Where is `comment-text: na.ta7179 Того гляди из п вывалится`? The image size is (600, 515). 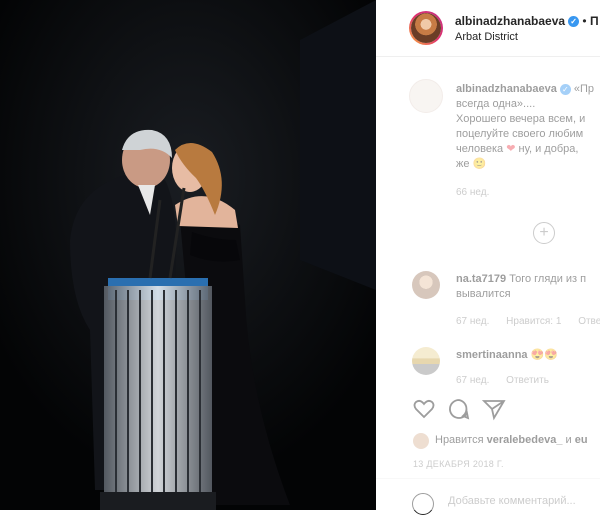
comment-text: na.ta7179 Того гляди из п вывалится is located at coordinates (528, 287).